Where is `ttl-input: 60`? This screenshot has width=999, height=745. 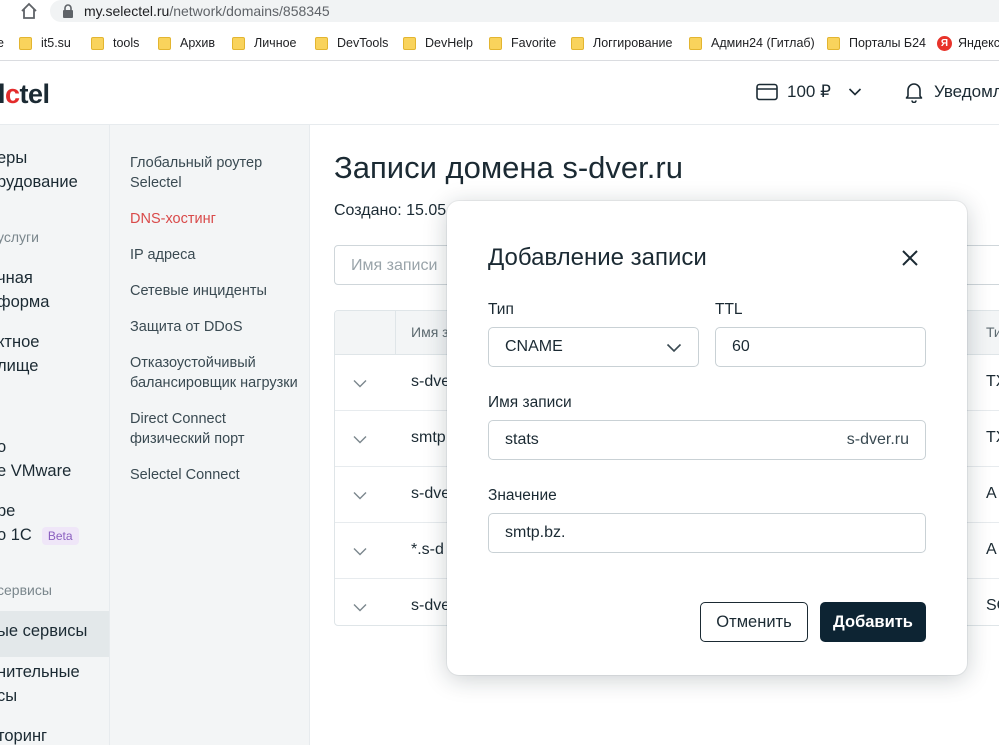
ttl-input: 60 is located at coordinates (820, 347).